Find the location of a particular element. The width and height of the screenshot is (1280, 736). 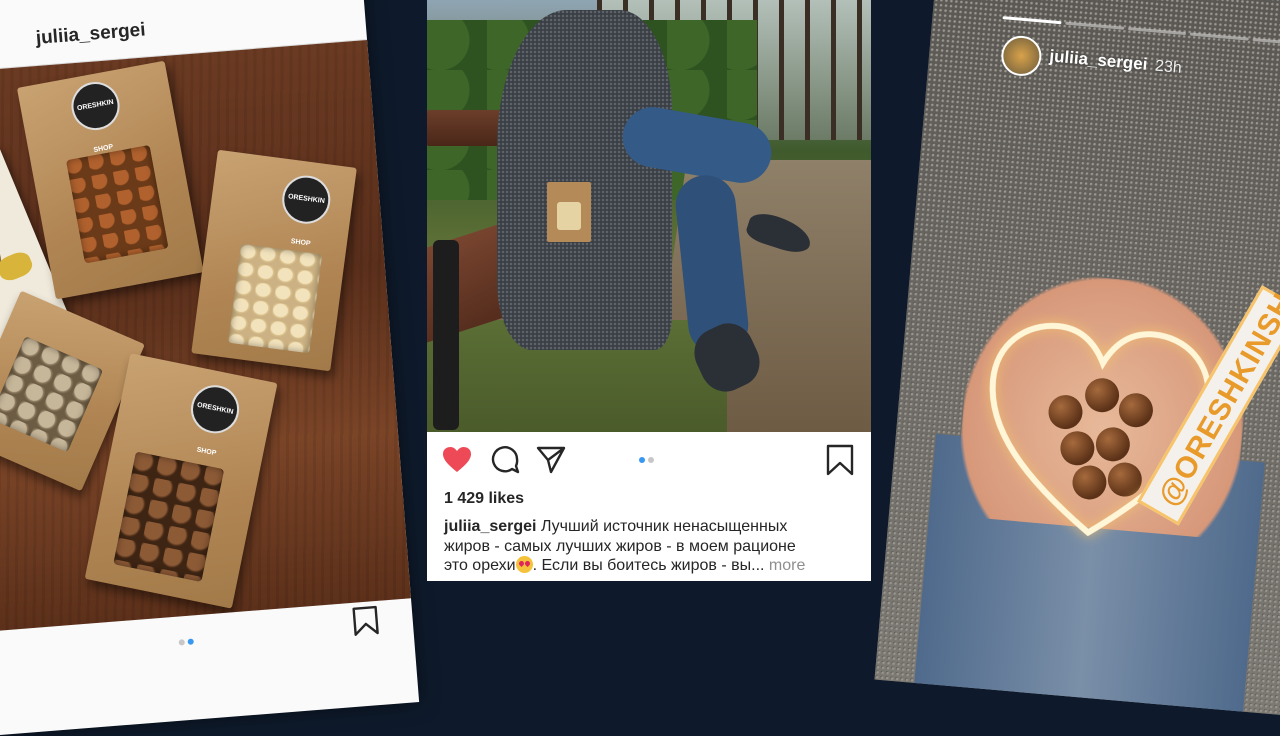

comment-icon is located at coordinates (505, 460).